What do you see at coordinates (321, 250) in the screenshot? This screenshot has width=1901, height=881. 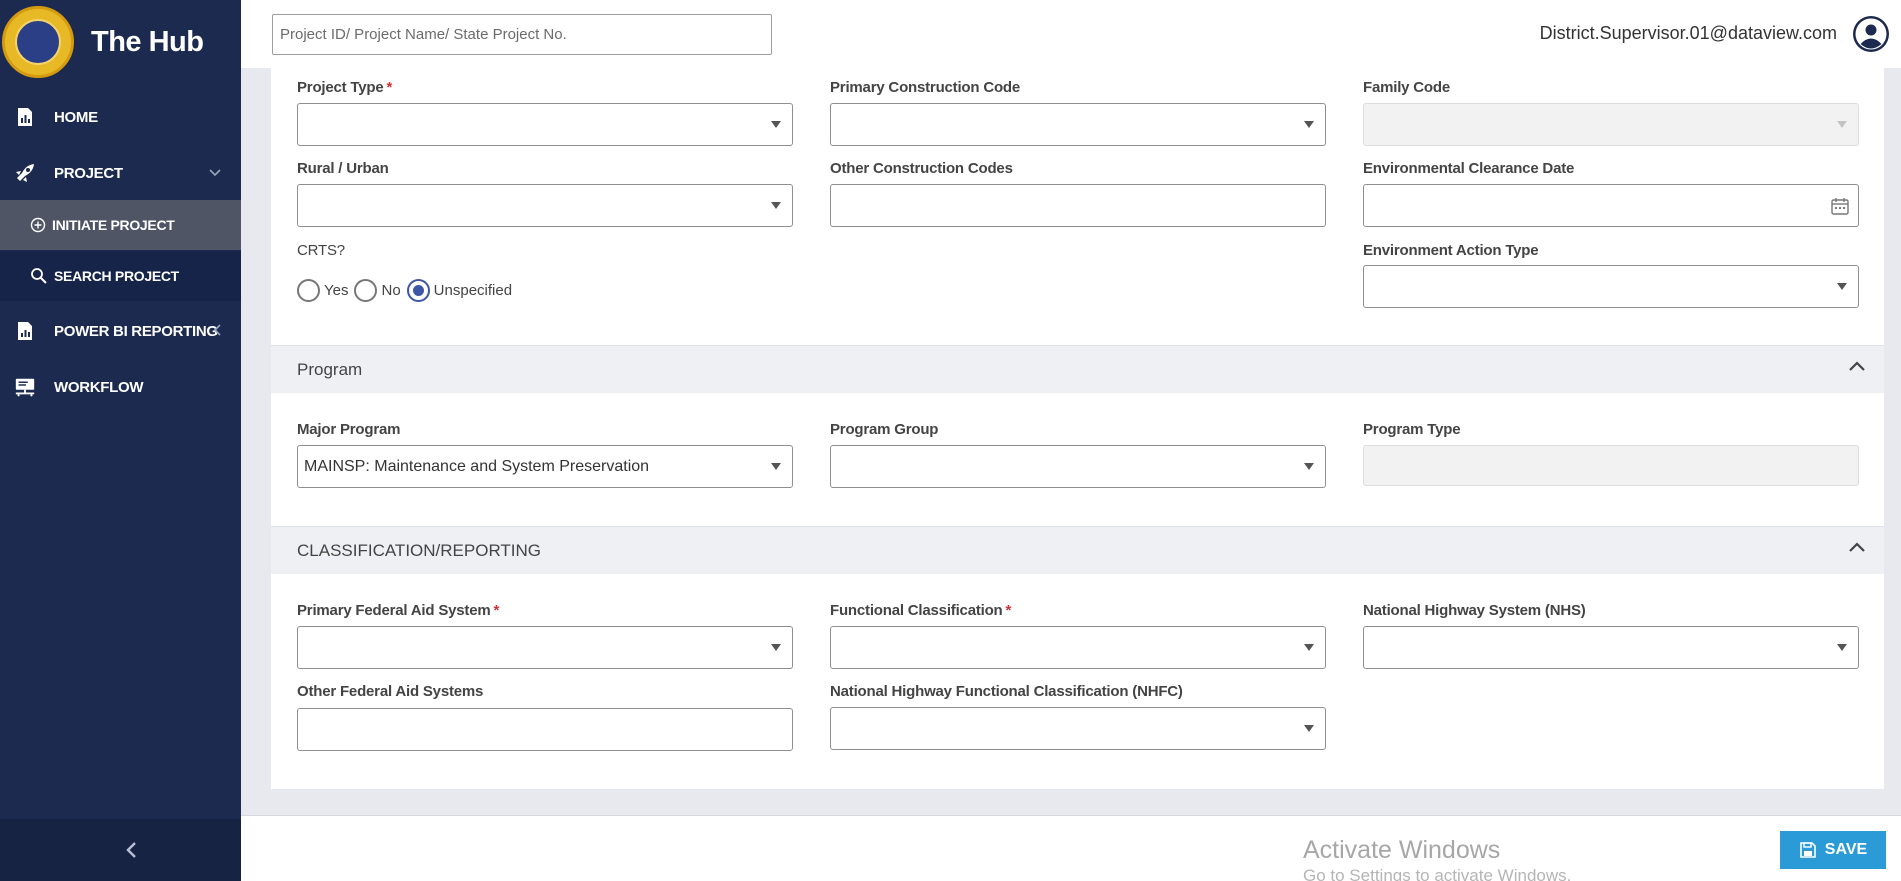 I see `crts-label: CRTS?` at bounding box center [321, 250].